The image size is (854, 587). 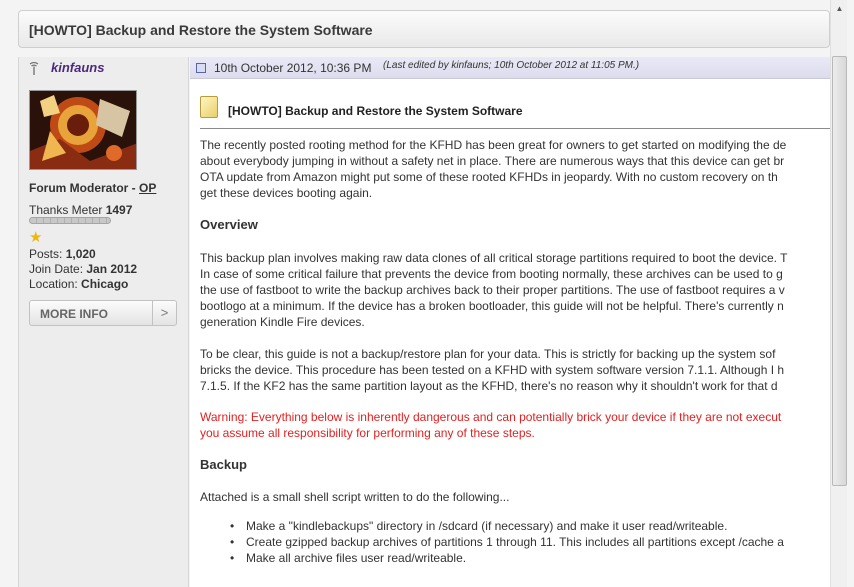 I want to click on more-info-button: MORE INFO >, so click(x=103, y=313).